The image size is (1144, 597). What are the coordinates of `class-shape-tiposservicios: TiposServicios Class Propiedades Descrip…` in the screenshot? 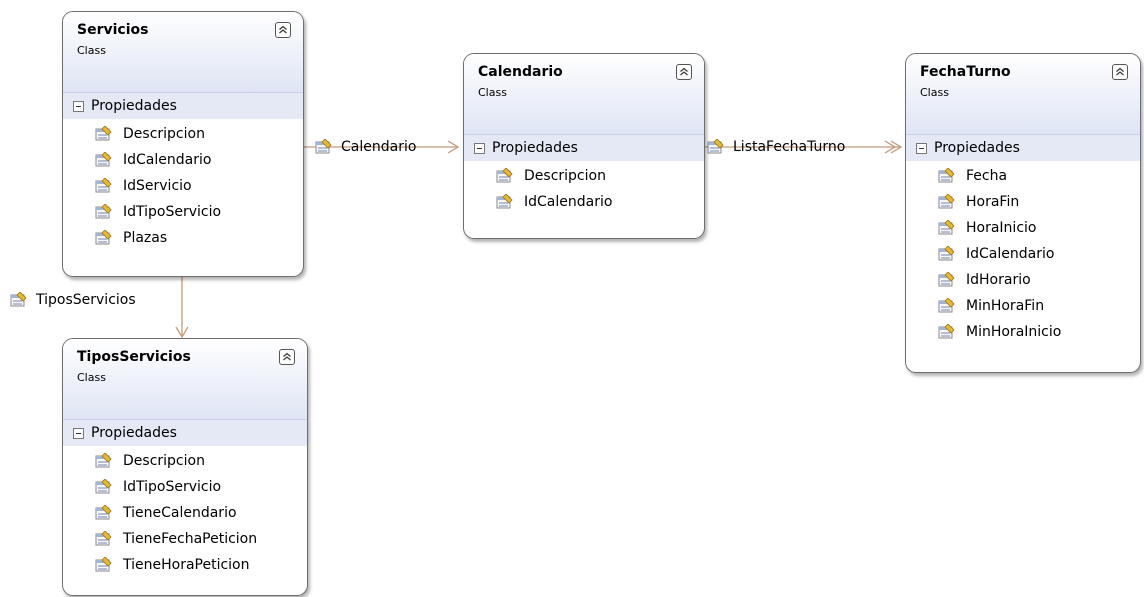 It's located at (185, 467).